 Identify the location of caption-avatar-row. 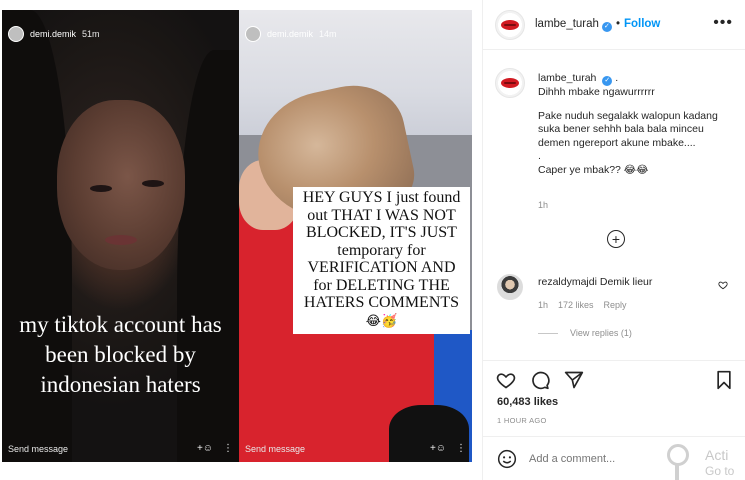
(510, 83).